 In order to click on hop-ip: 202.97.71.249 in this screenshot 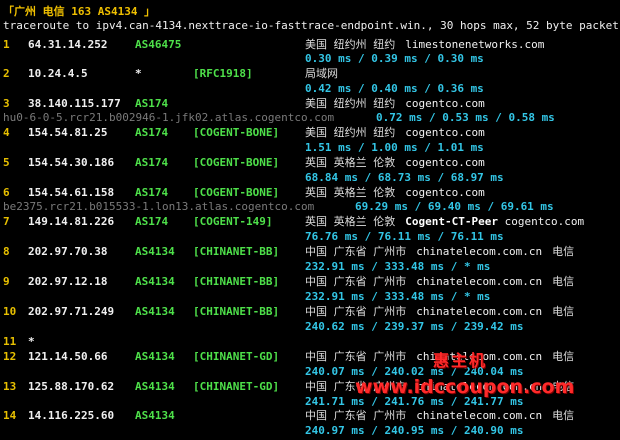, I will do `click(71, 311)`.